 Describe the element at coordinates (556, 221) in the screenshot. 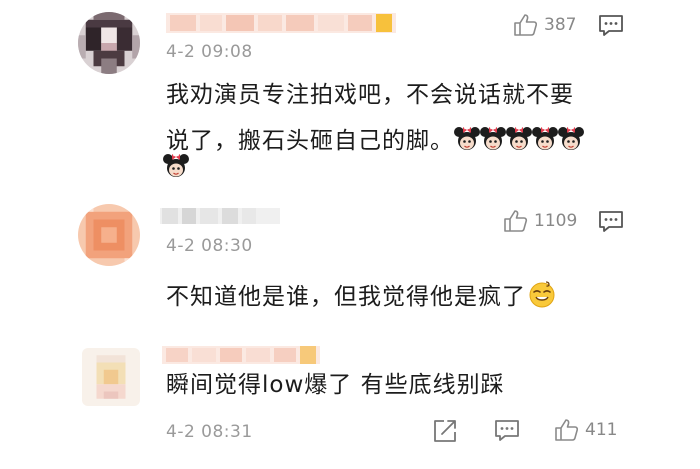

I see `like-count: 1109` at that location.